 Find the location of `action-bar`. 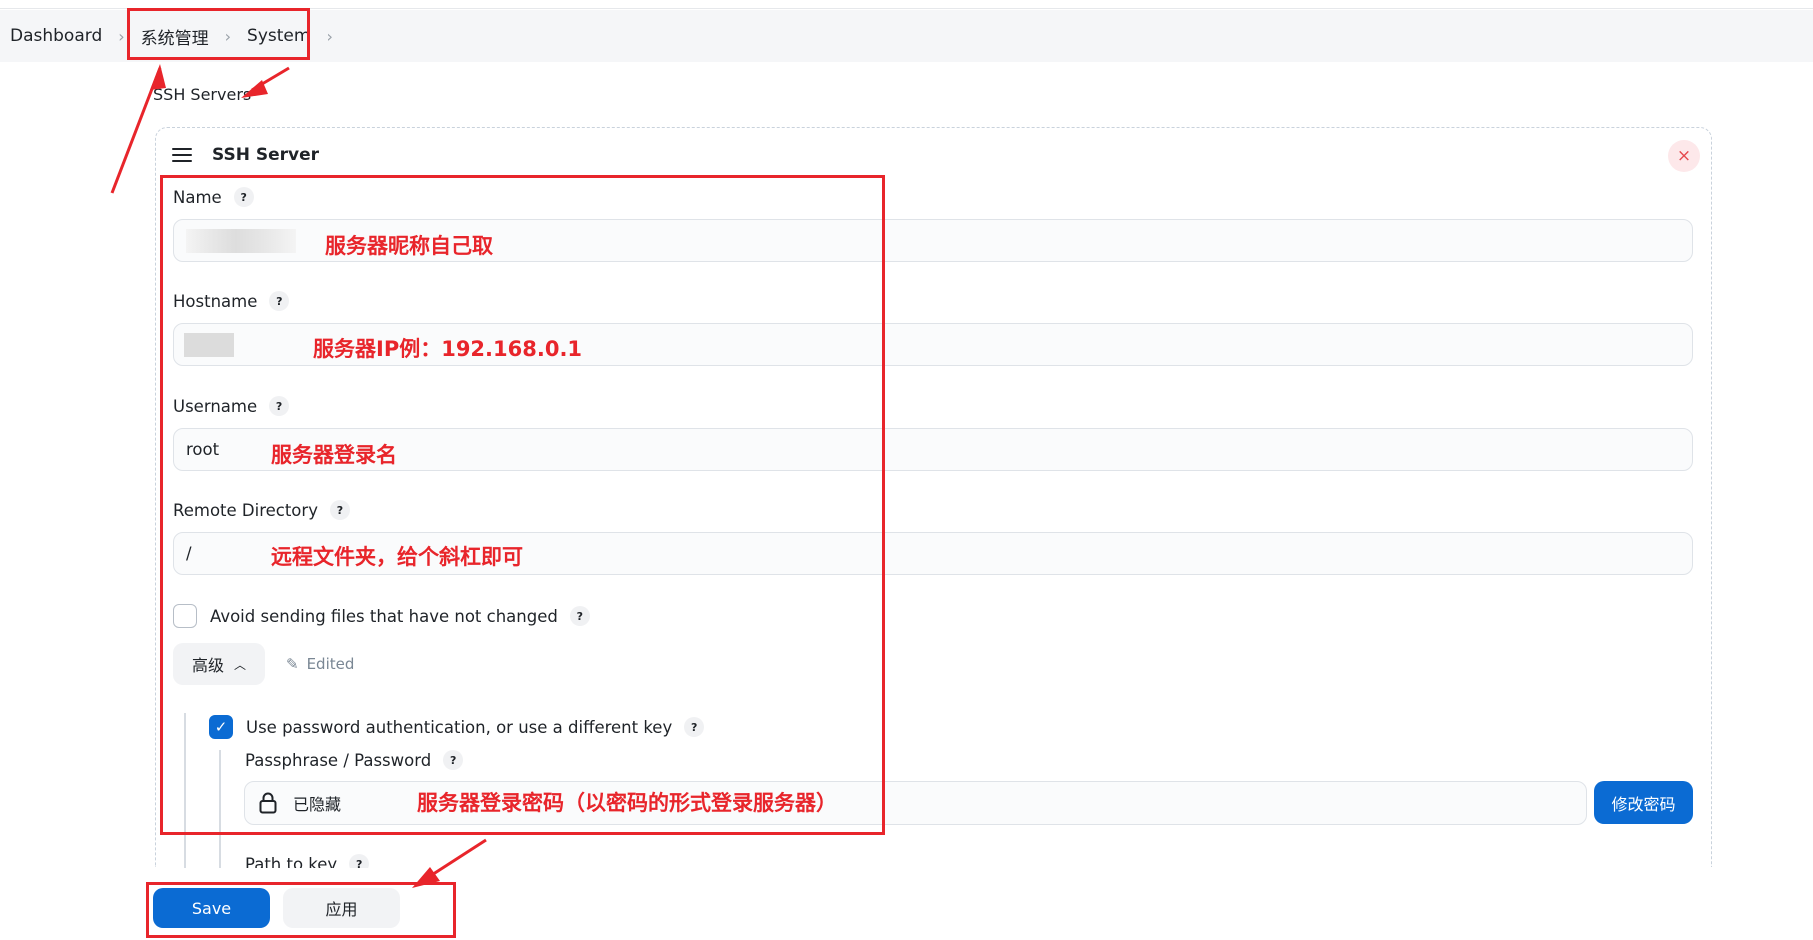

action-bar is located at coordinates (906, 904).